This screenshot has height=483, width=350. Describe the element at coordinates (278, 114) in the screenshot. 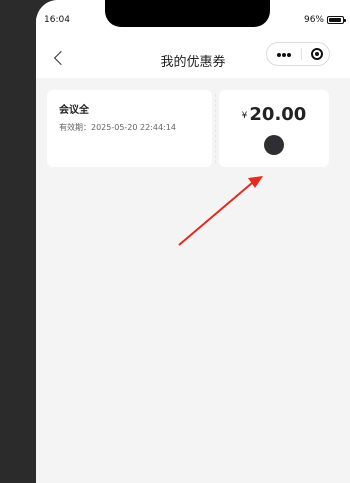

I see `coupon-amount: 20.00` at that location.